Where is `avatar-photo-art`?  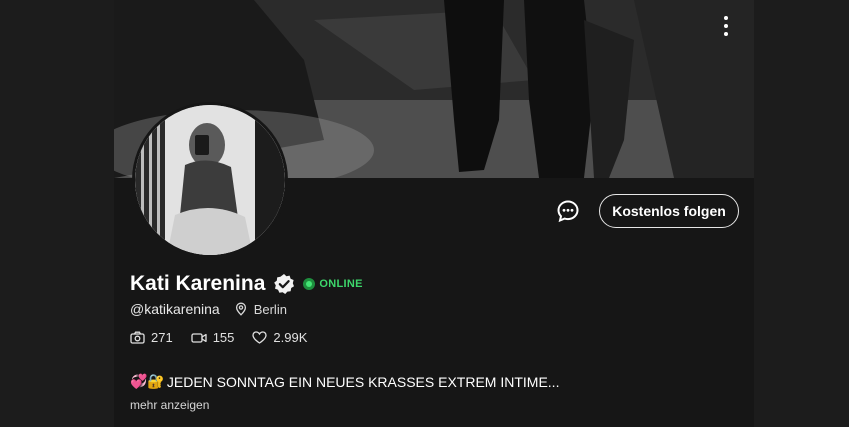 avatar-photo-art is located at coordinates (210, 180).